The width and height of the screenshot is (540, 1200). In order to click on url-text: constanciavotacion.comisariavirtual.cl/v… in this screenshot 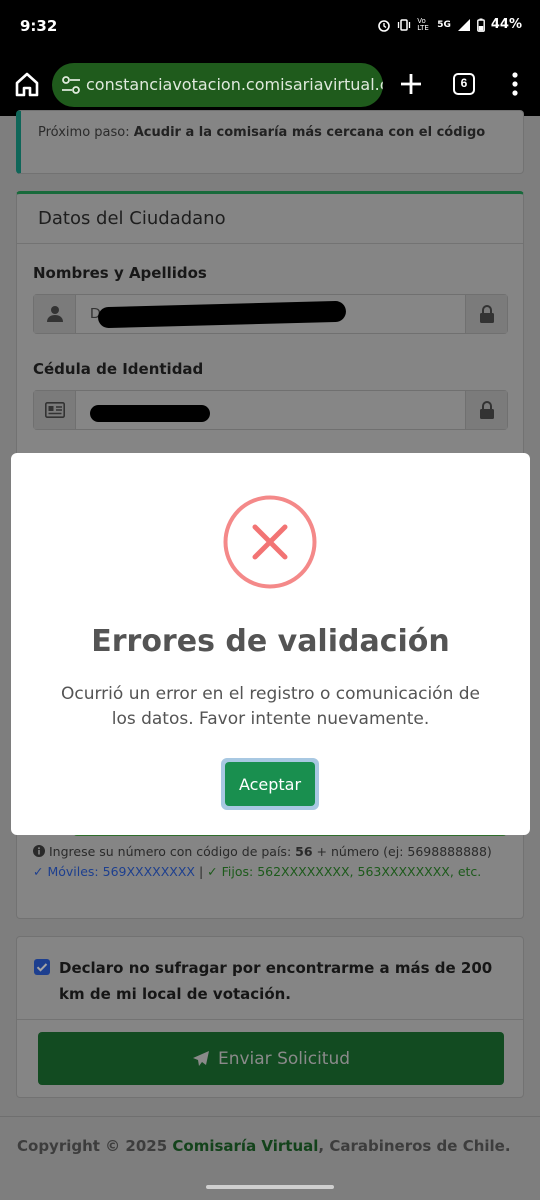, I will do `click(234, 84)`.